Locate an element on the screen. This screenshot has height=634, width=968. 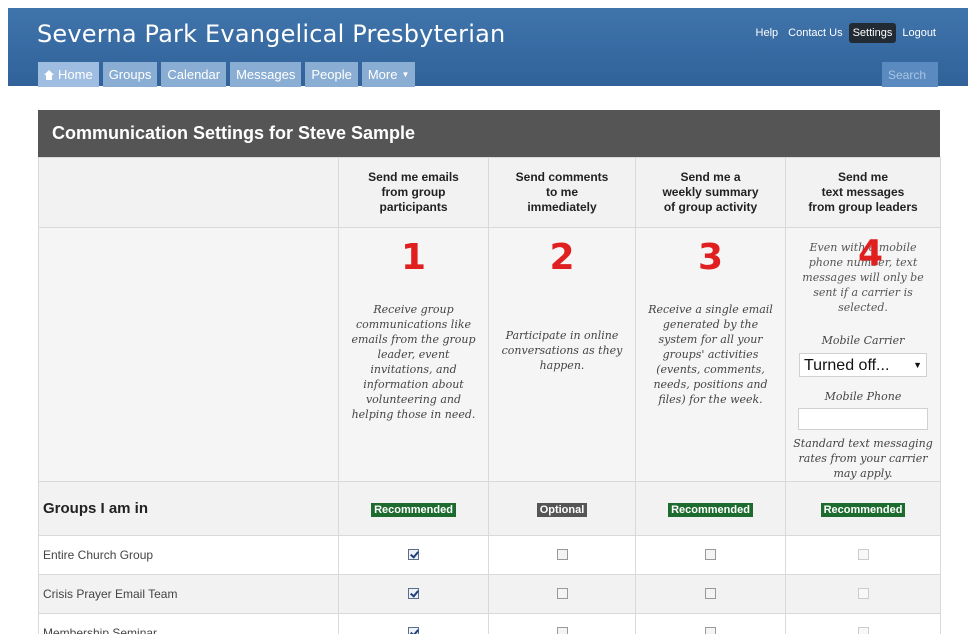
phone-label: Mobile Phone is located at coordinates (863, 396).